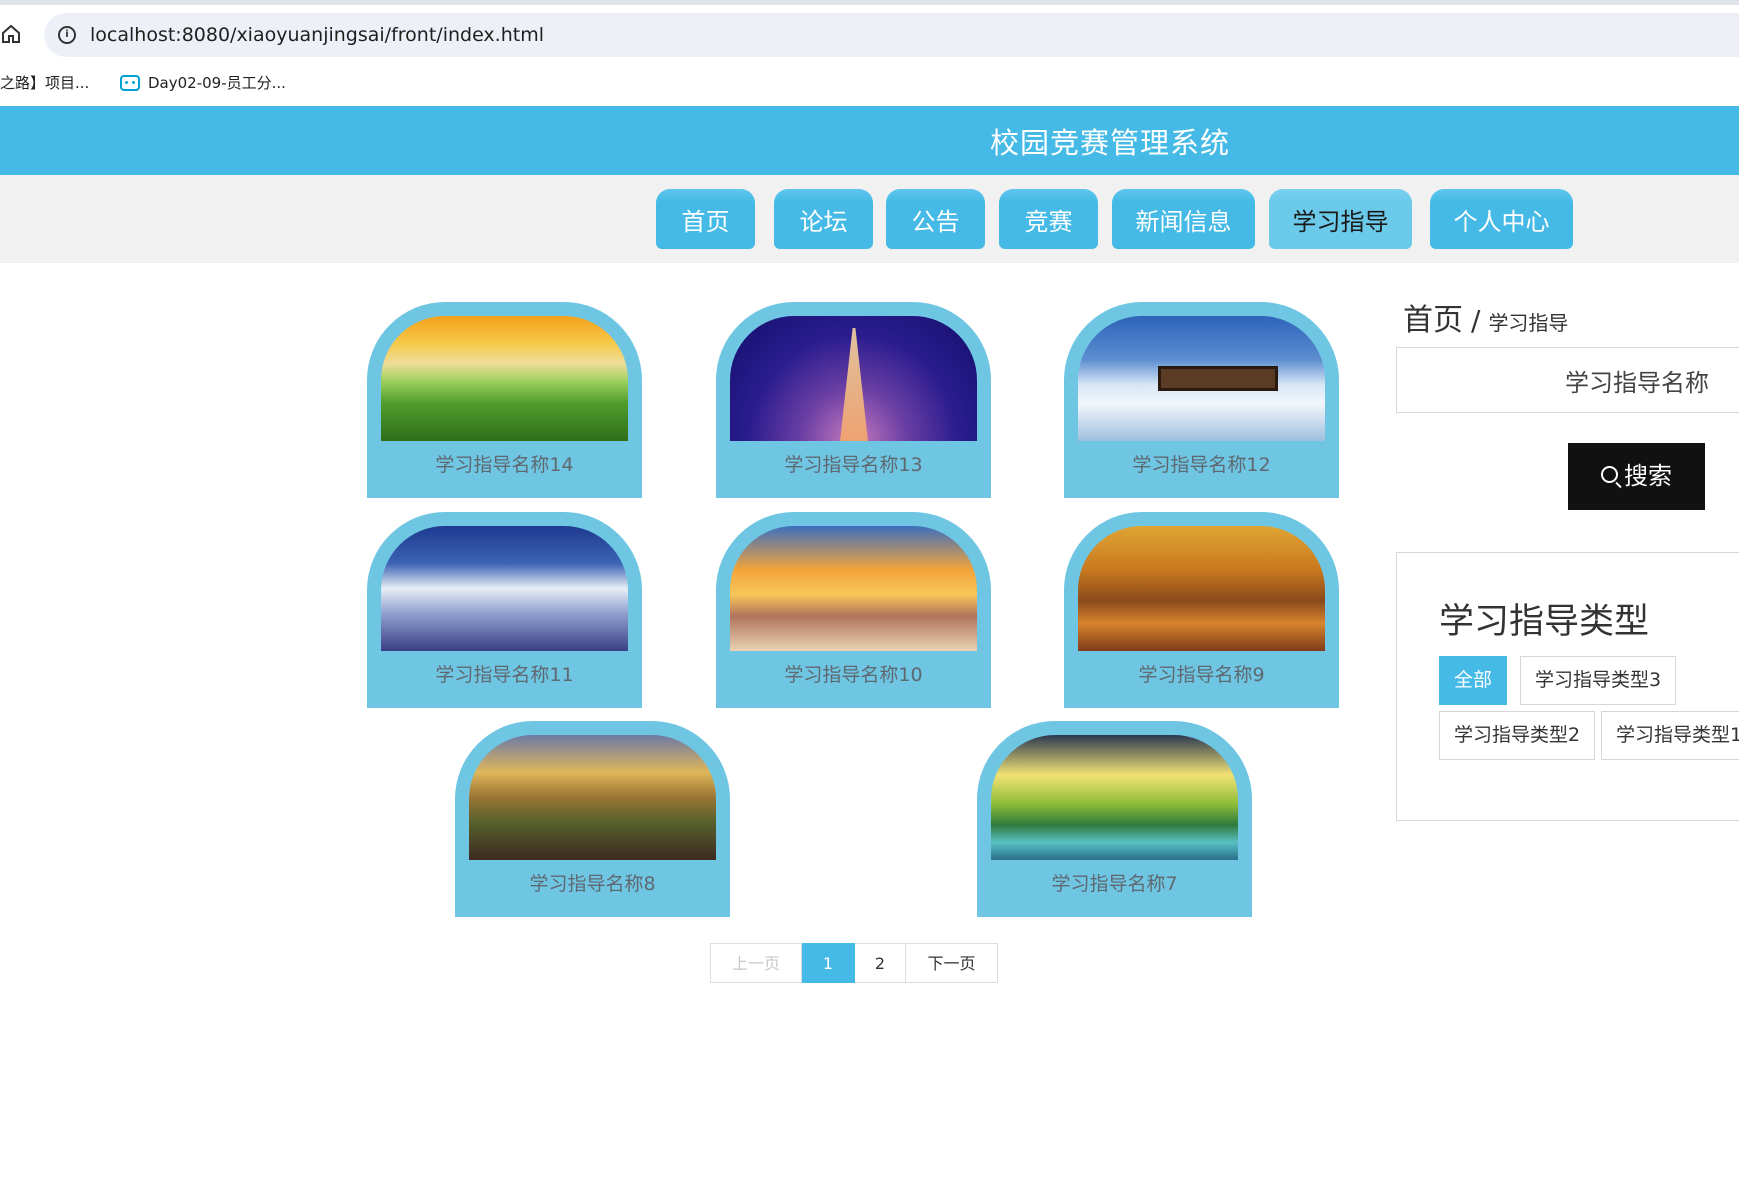 This screenshot has height=1180, width=1739. I want to click on type-filter-title: 学习指导类型, so click(1544, 622).